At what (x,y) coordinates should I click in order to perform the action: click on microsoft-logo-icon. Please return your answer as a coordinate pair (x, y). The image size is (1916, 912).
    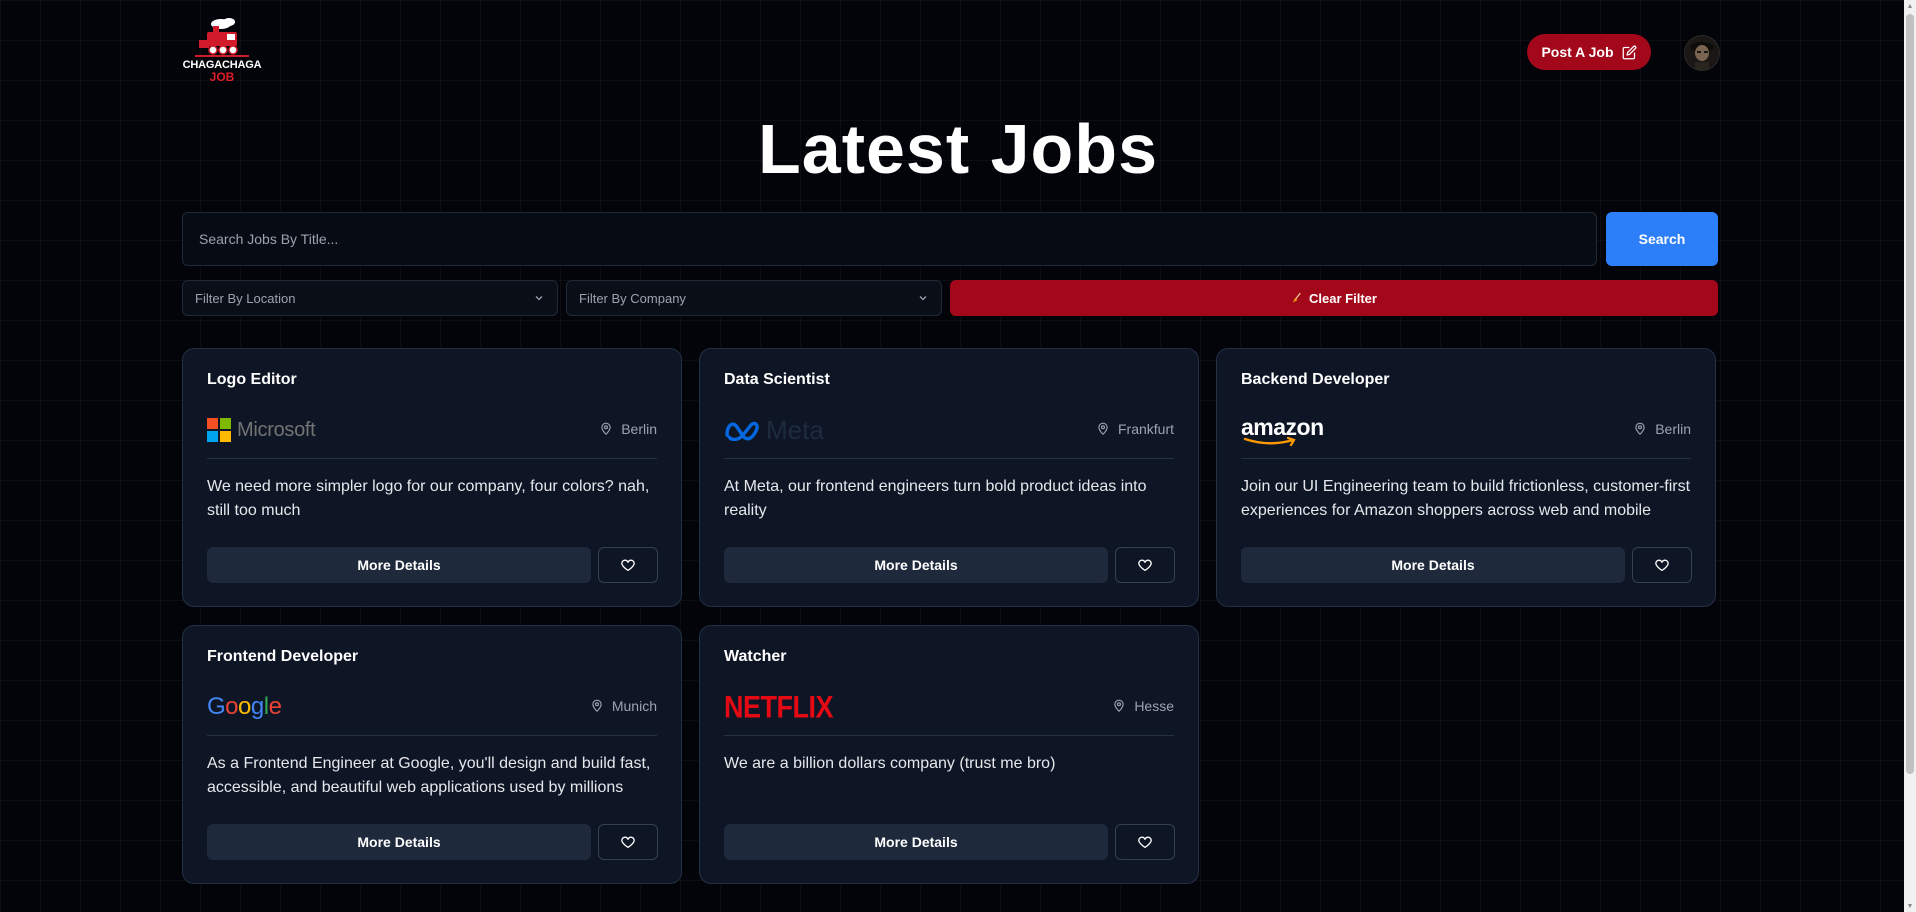
    Looking at the image, I should click on (219, 430).